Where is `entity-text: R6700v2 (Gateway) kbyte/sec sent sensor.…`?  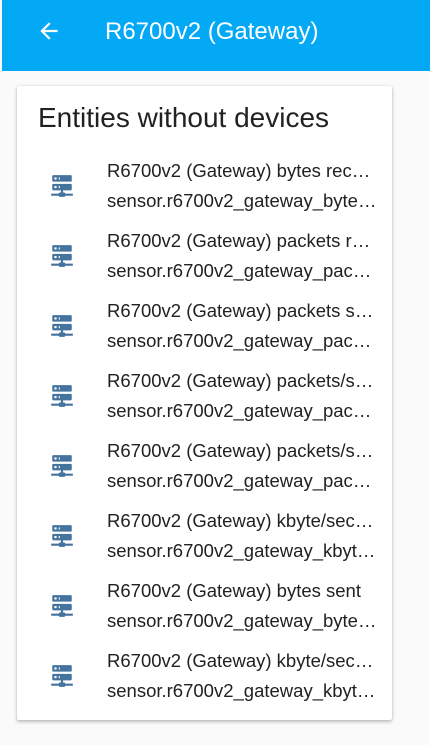
entity-text: R6700v2 (Gateway) kbyte/sec sent sensor.… is located at coordinates (242, 676).